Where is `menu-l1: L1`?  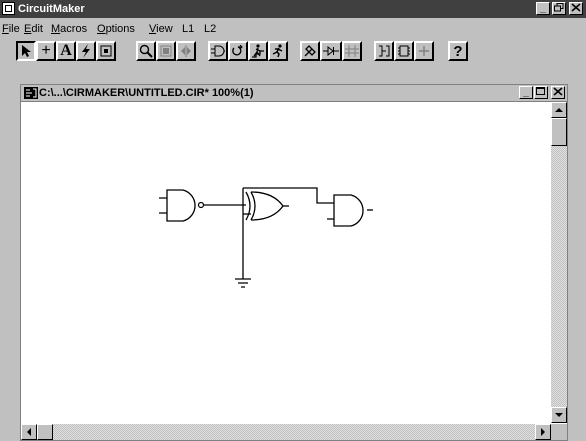 menu-l1: L1 is located at coordinates (188, 29).